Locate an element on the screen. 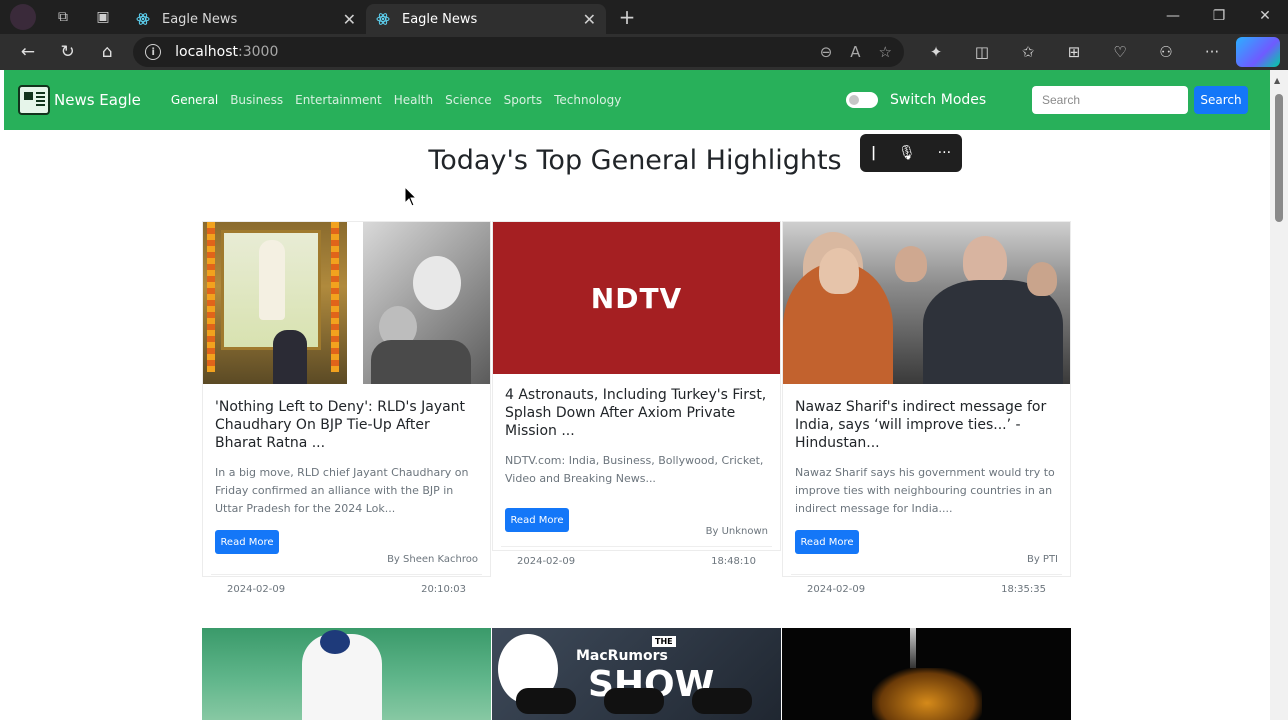 The width and height of the screenshot is (1288, 720). window-controls: — ❐ ✕ is located at coordinates (1219, 17).